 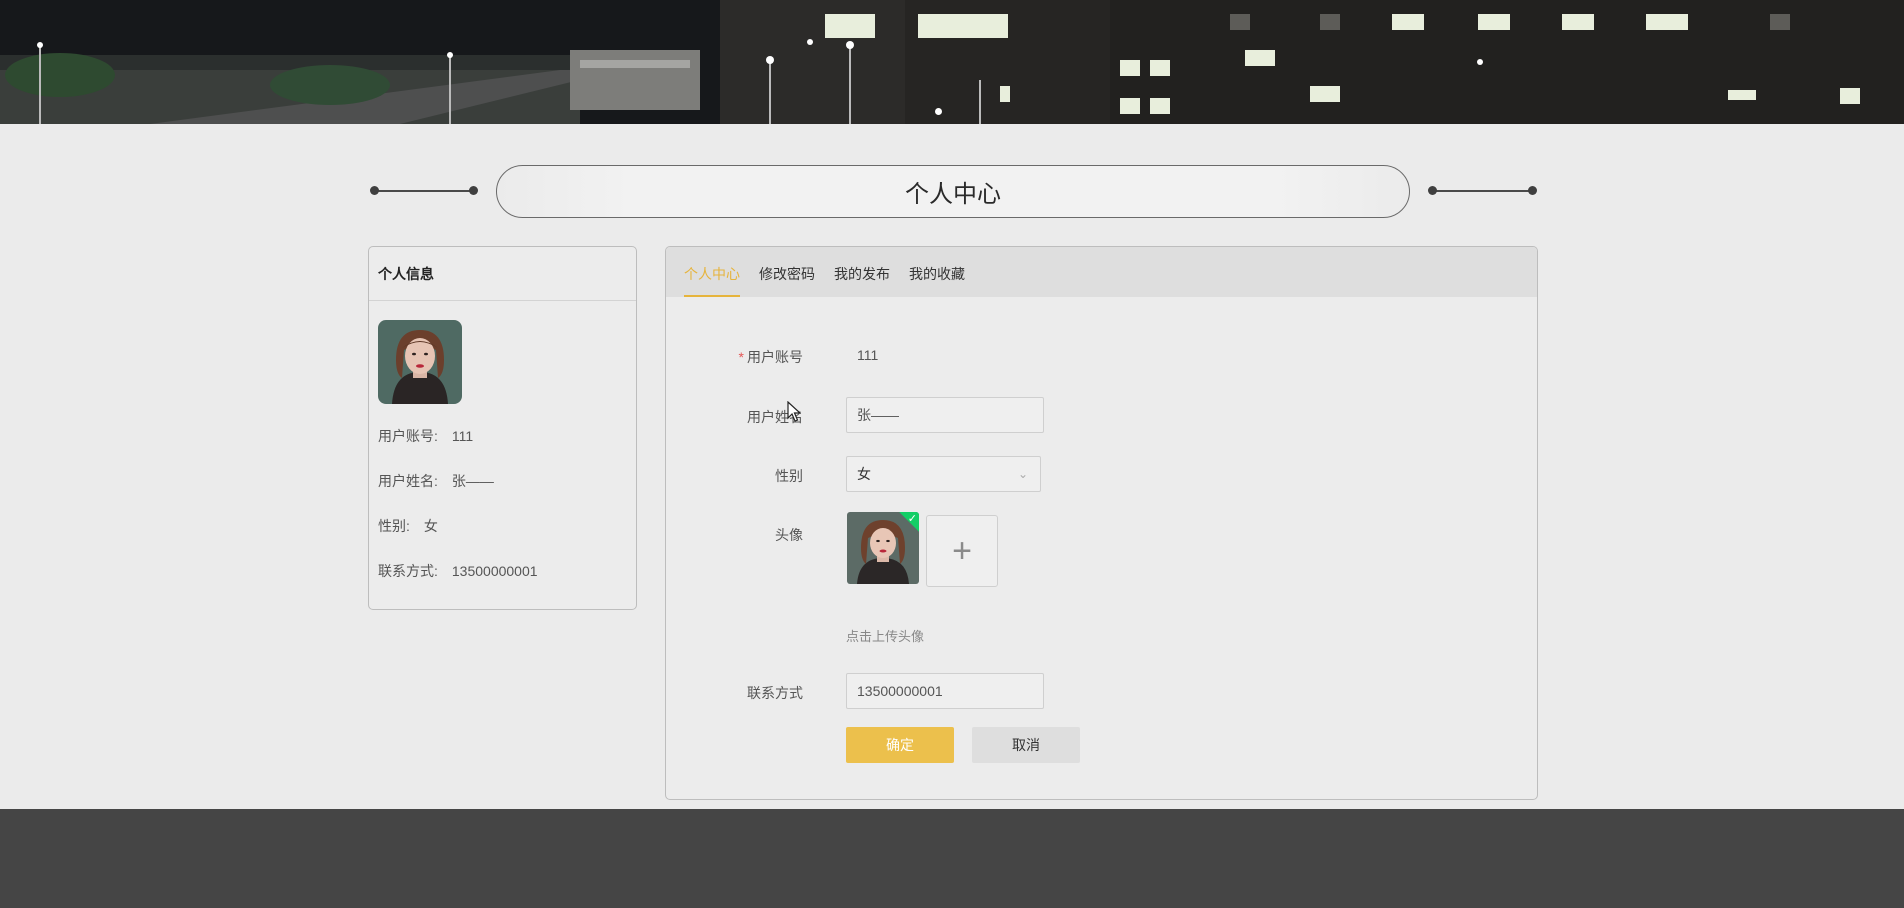 I want to click on gender-label: 性别, so click(x=789, y=476).